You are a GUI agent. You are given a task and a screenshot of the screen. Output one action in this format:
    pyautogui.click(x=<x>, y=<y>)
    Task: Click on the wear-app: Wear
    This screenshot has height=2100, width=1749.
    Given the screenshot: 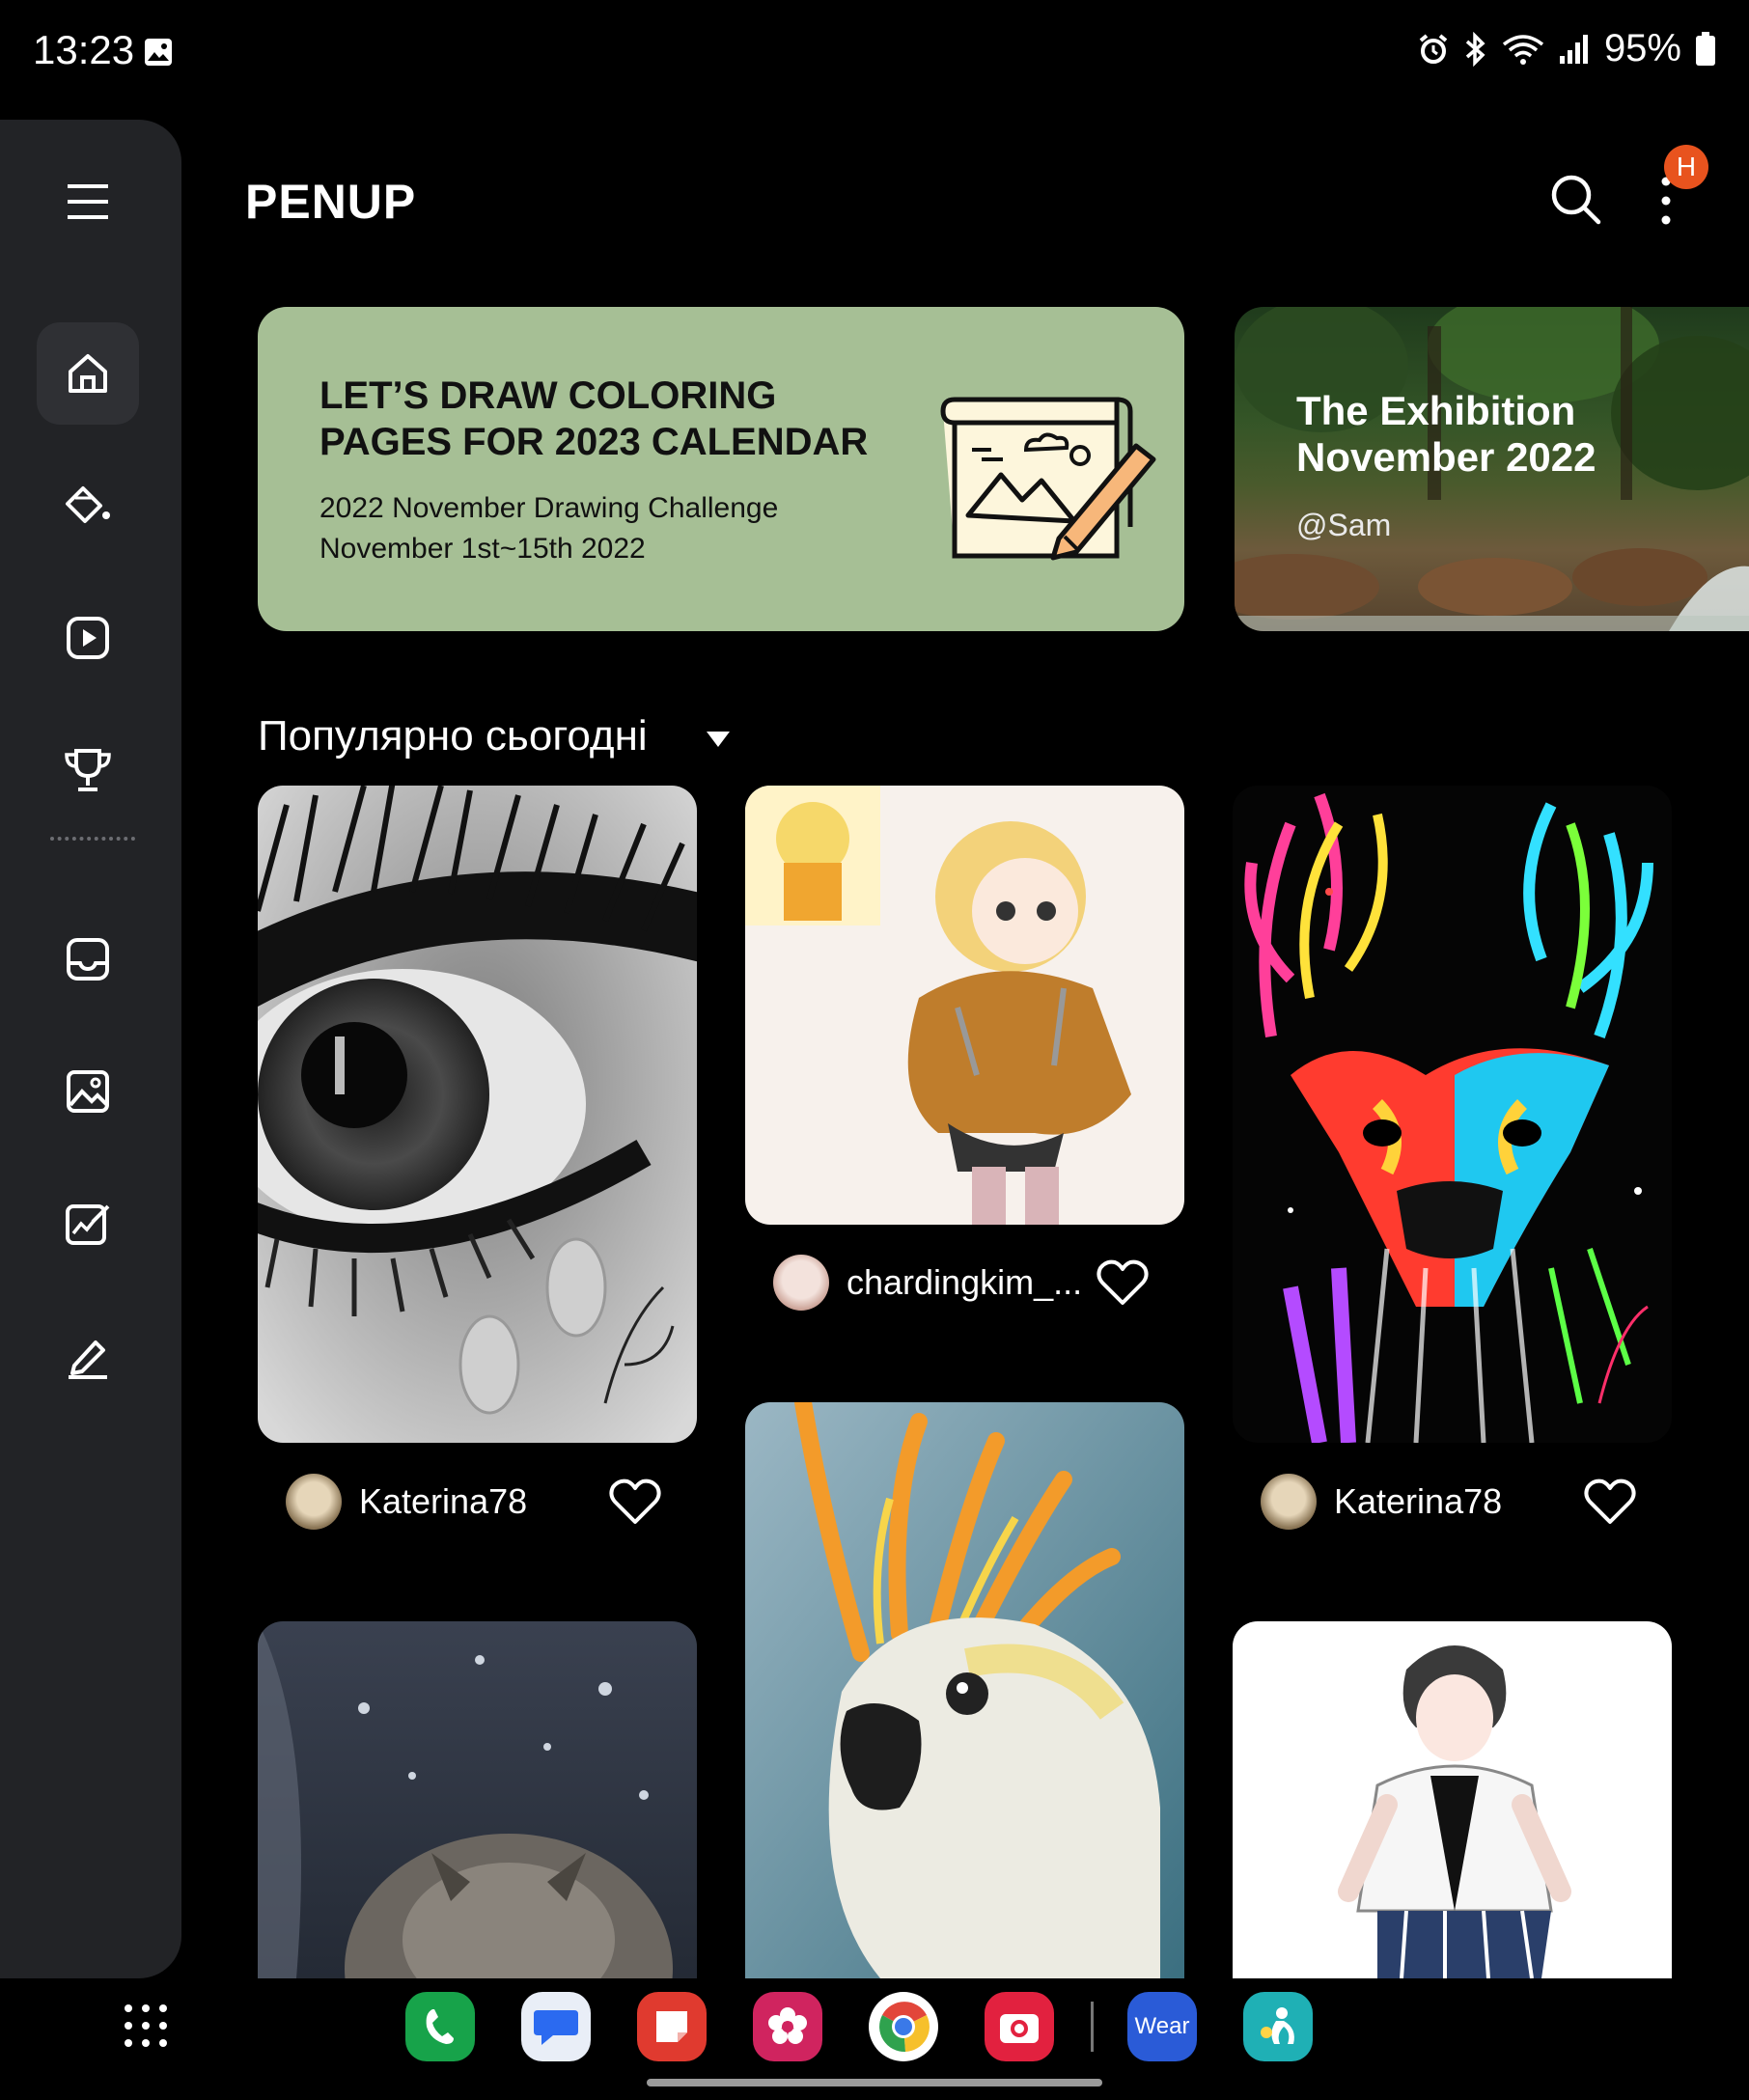 What is the action you would take?
    pyautogui.click(x=1162, y=2026)
    